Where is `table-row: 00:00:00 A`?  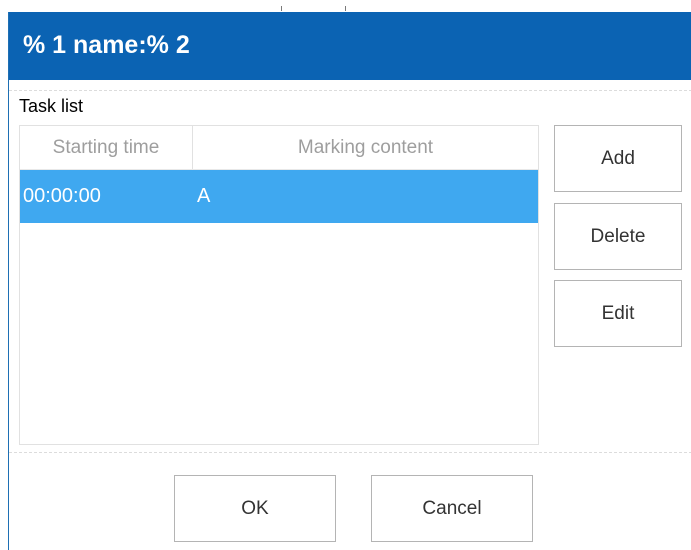
table-row: 00:00:00 A is located at coordinates (279, 196).